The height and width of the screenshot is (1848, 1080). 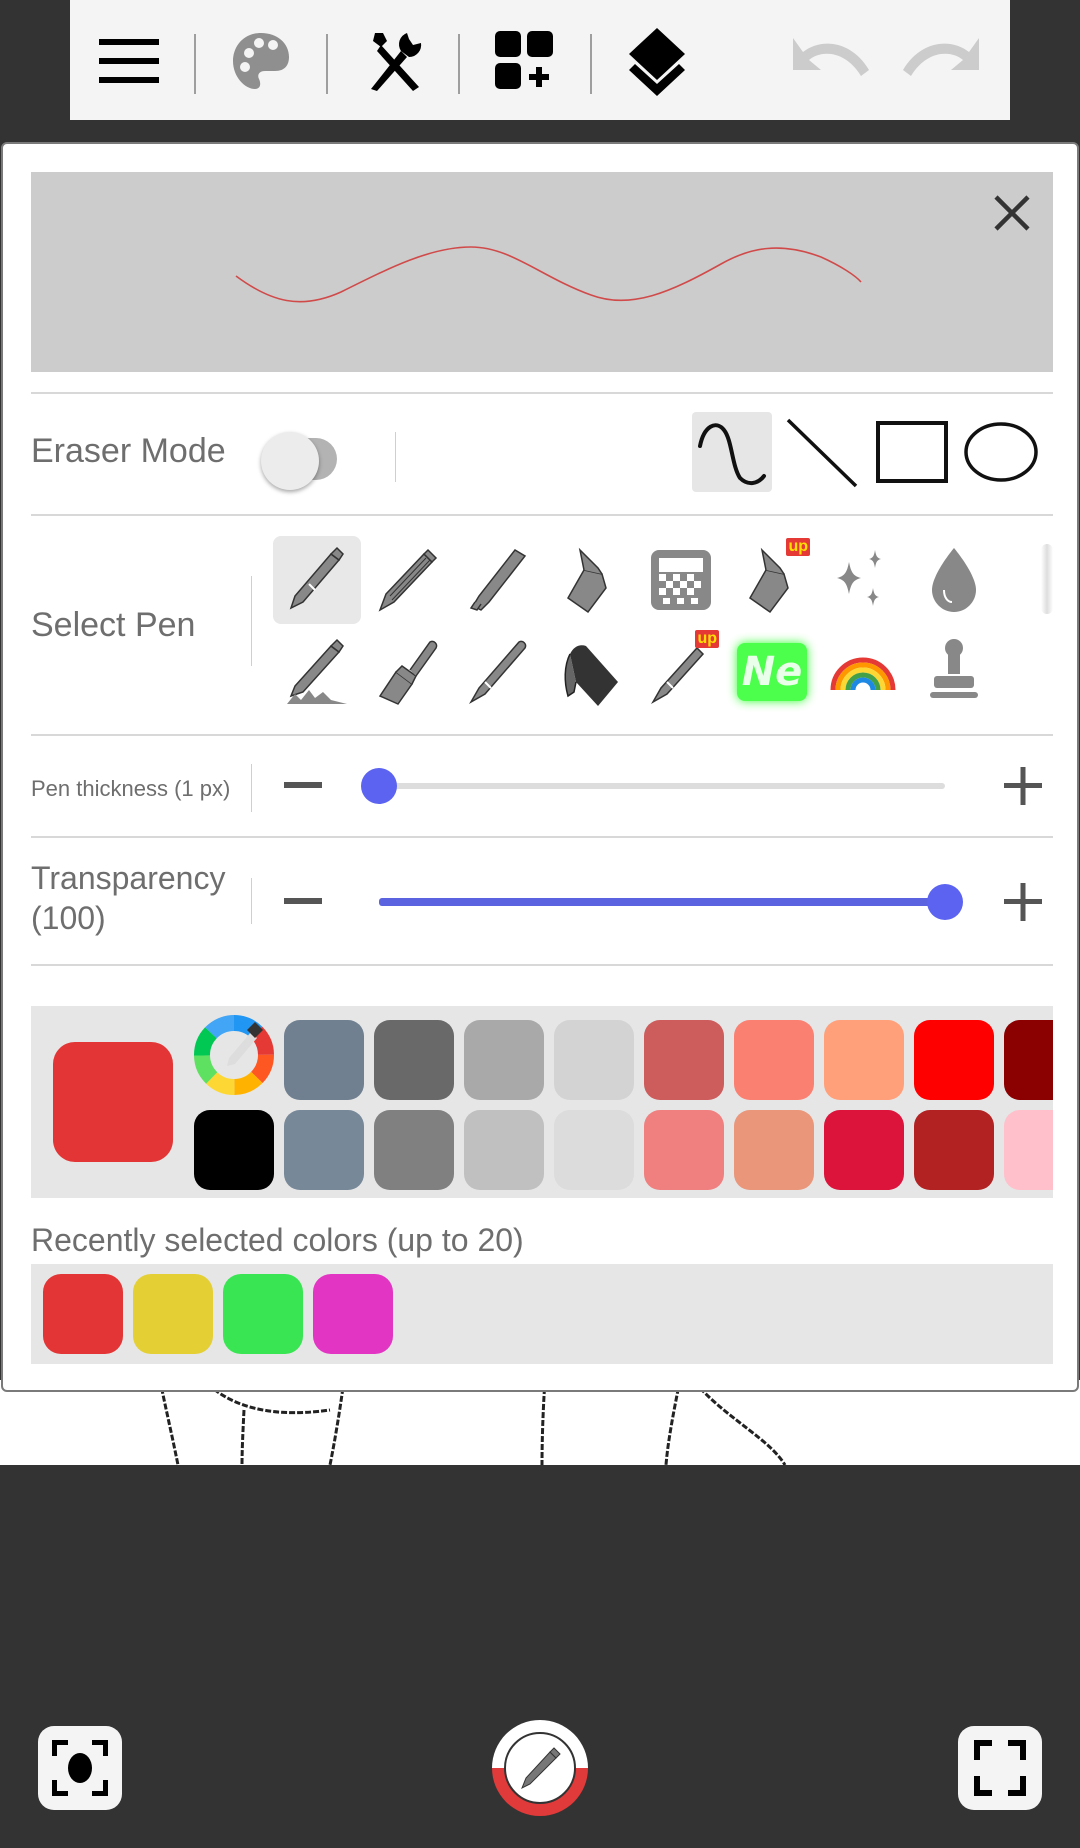 What do you see at coordinates (941, 57) in the screenshot?
I see `redo-icon` at bounding box center [941, 57].